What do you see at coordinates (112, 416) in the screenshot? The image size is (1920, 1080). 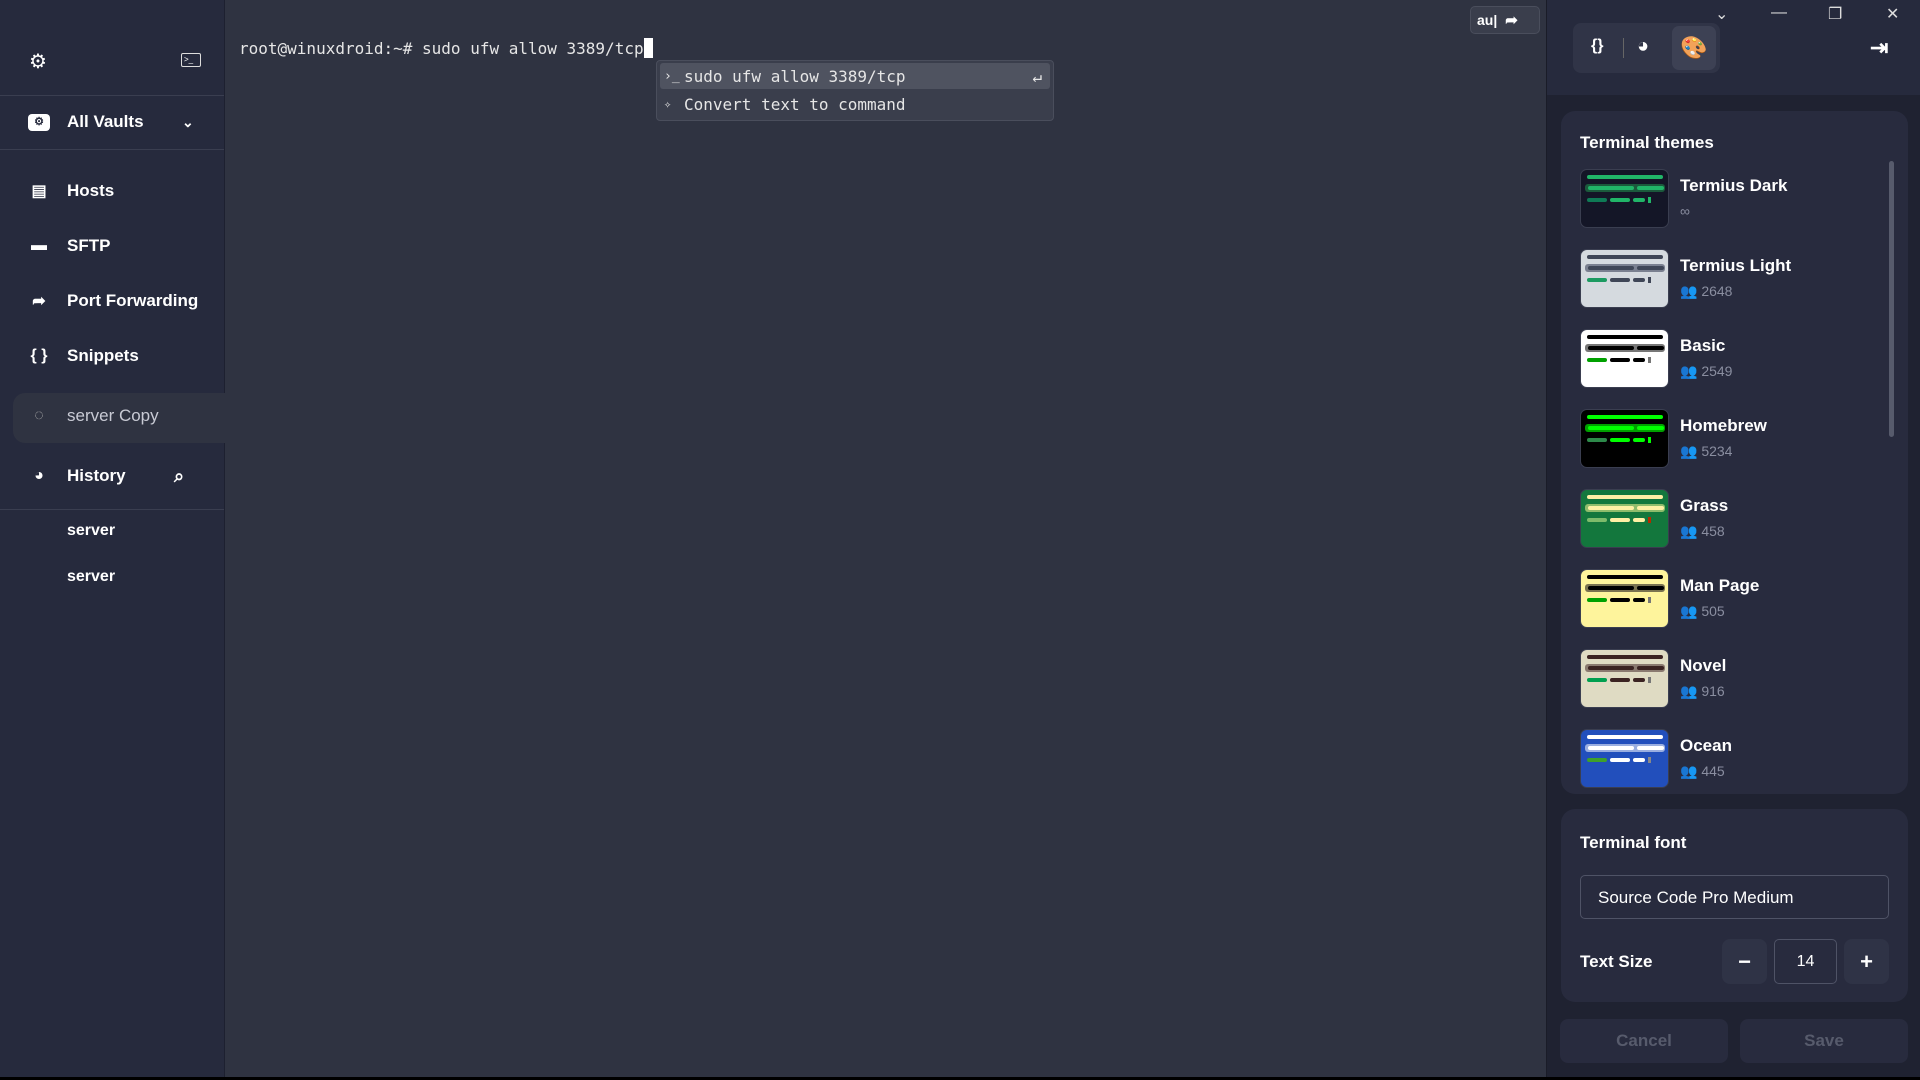 I see `session-item: ◌ server Copy` at bounding box center [112, 416].